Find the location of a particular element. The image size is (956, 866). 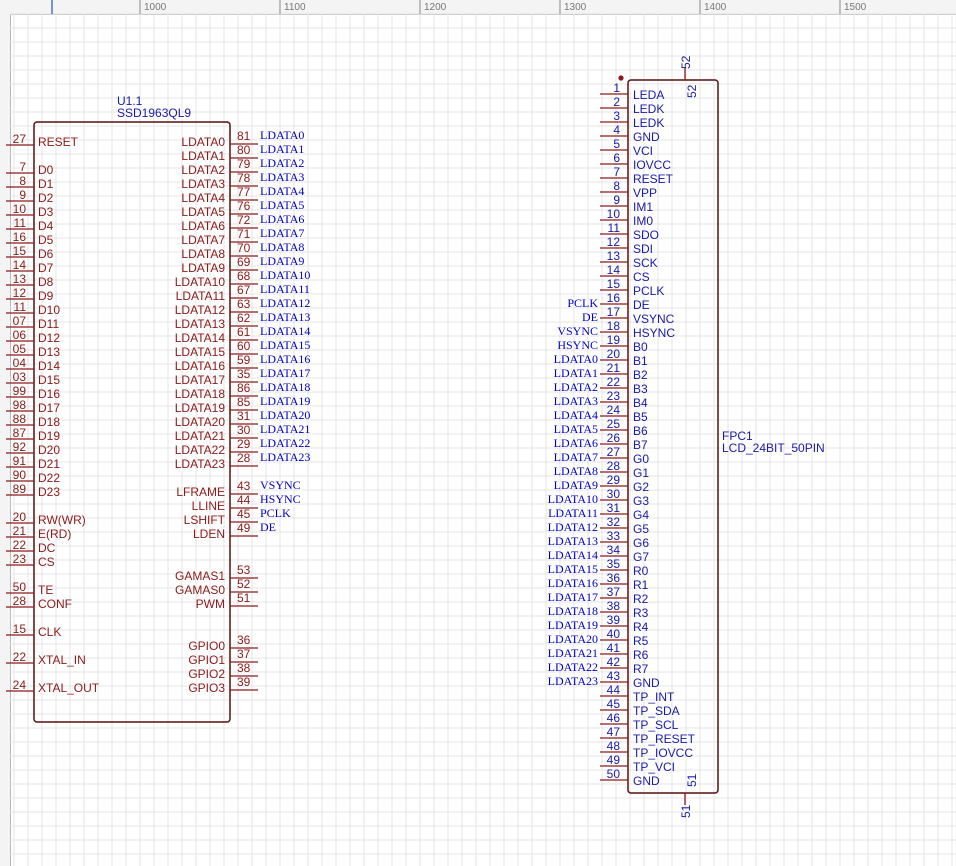

net-label: LDATA14 is located at coordinates (573, 555).